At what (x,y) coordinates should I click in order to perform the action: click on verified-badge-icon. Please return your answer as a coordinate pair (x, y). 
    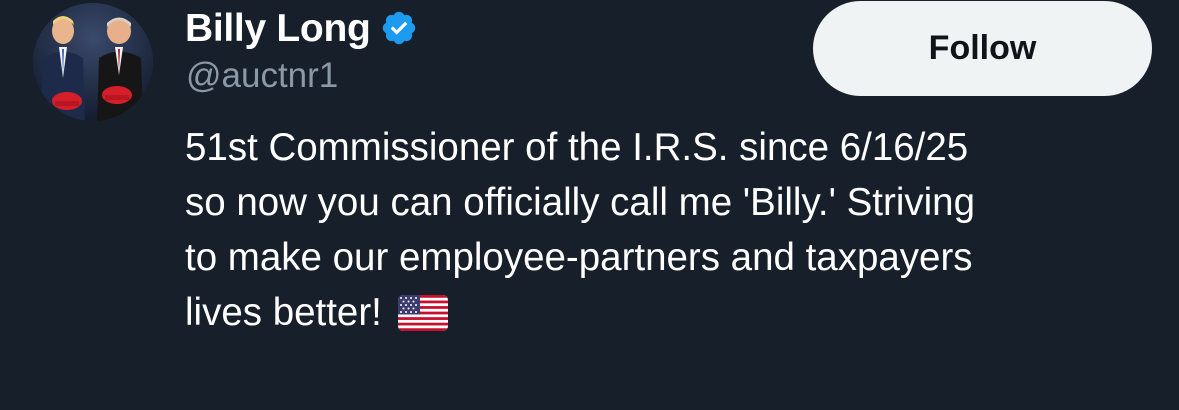
    Looking at the image, I should click on (399, 28).